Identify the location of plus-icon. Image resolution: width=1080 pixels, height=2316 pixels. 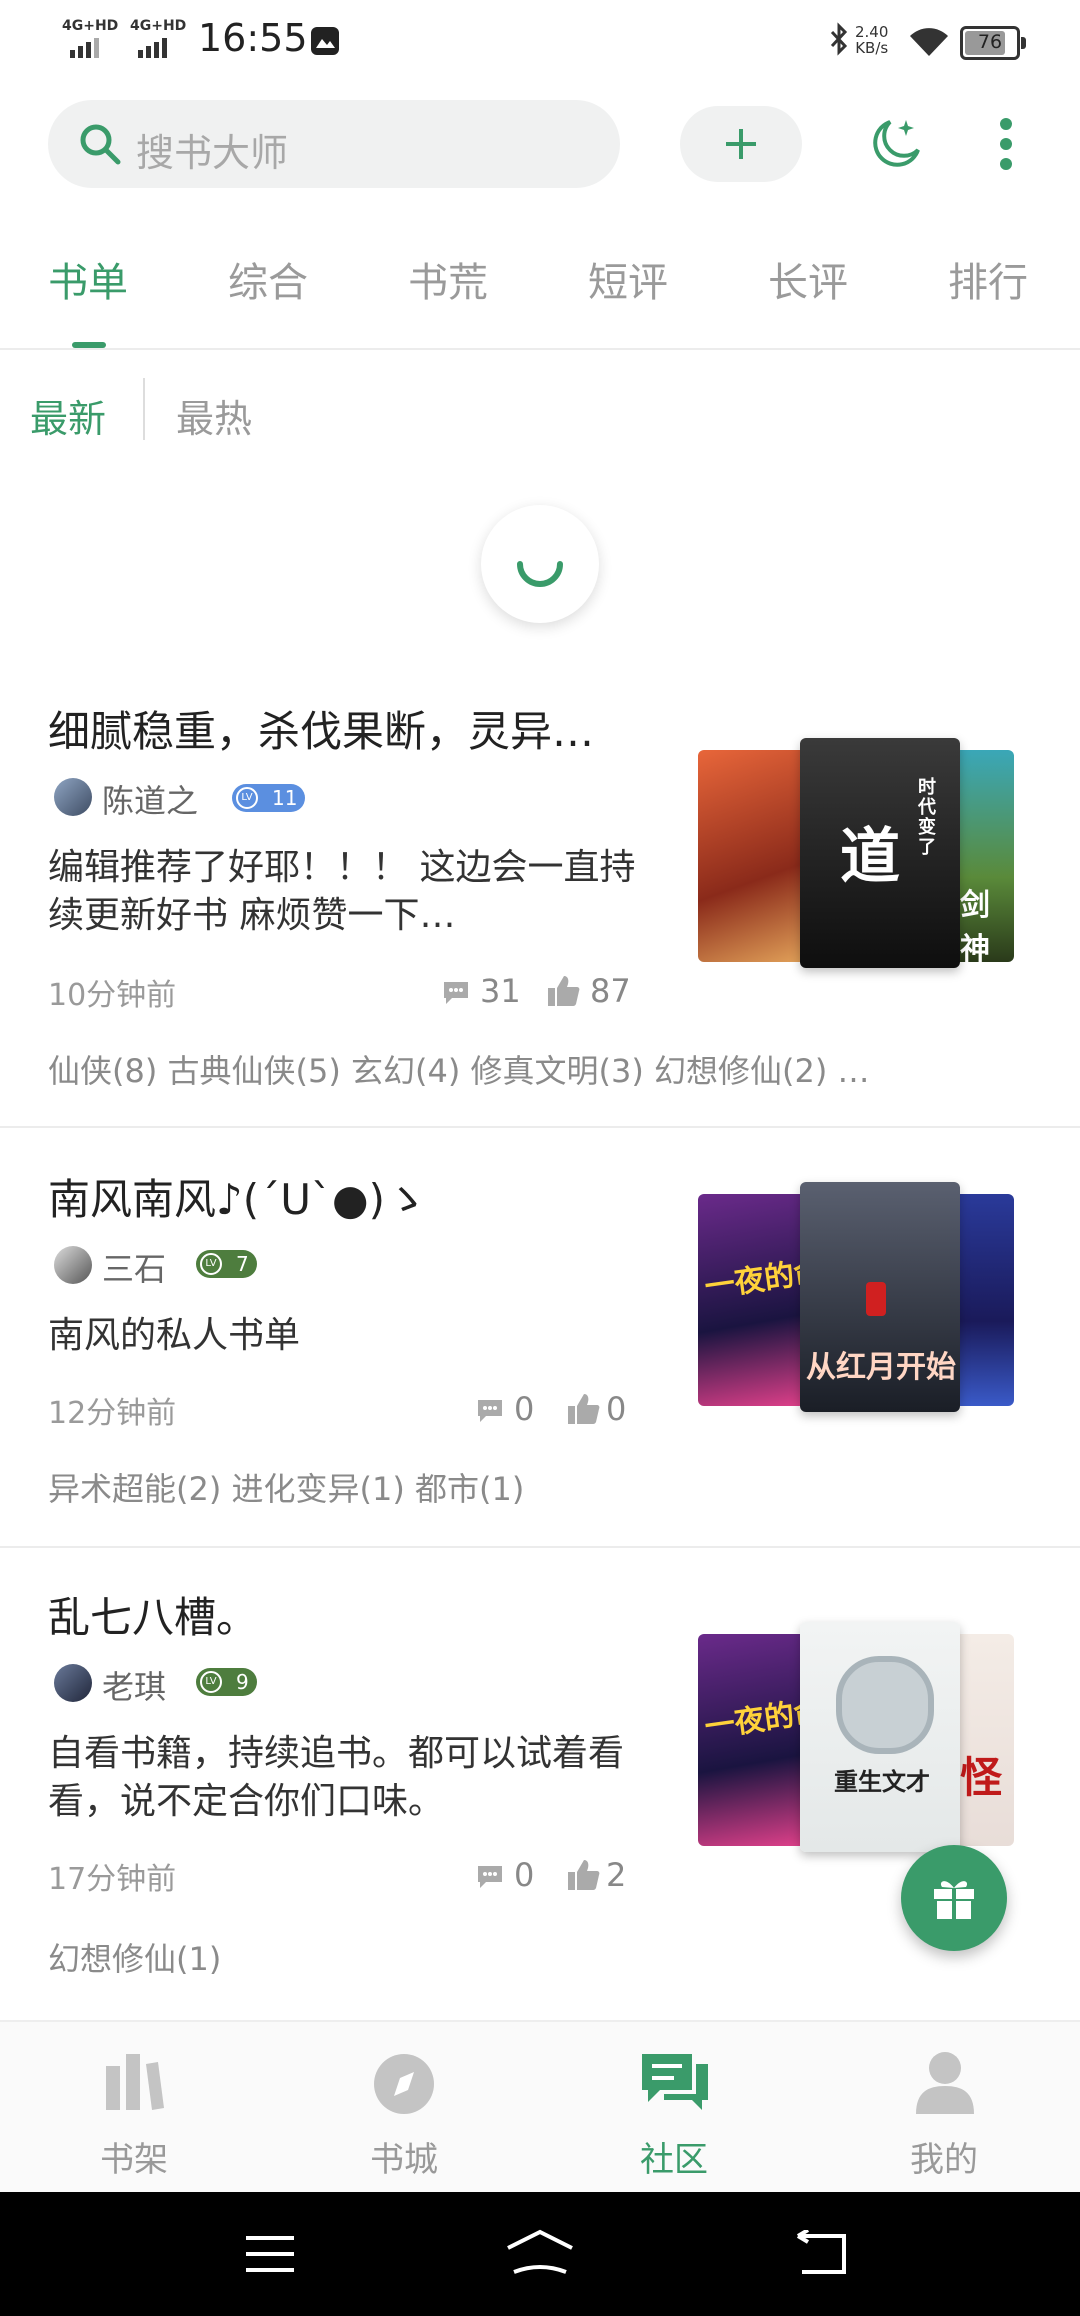
(741, 144).